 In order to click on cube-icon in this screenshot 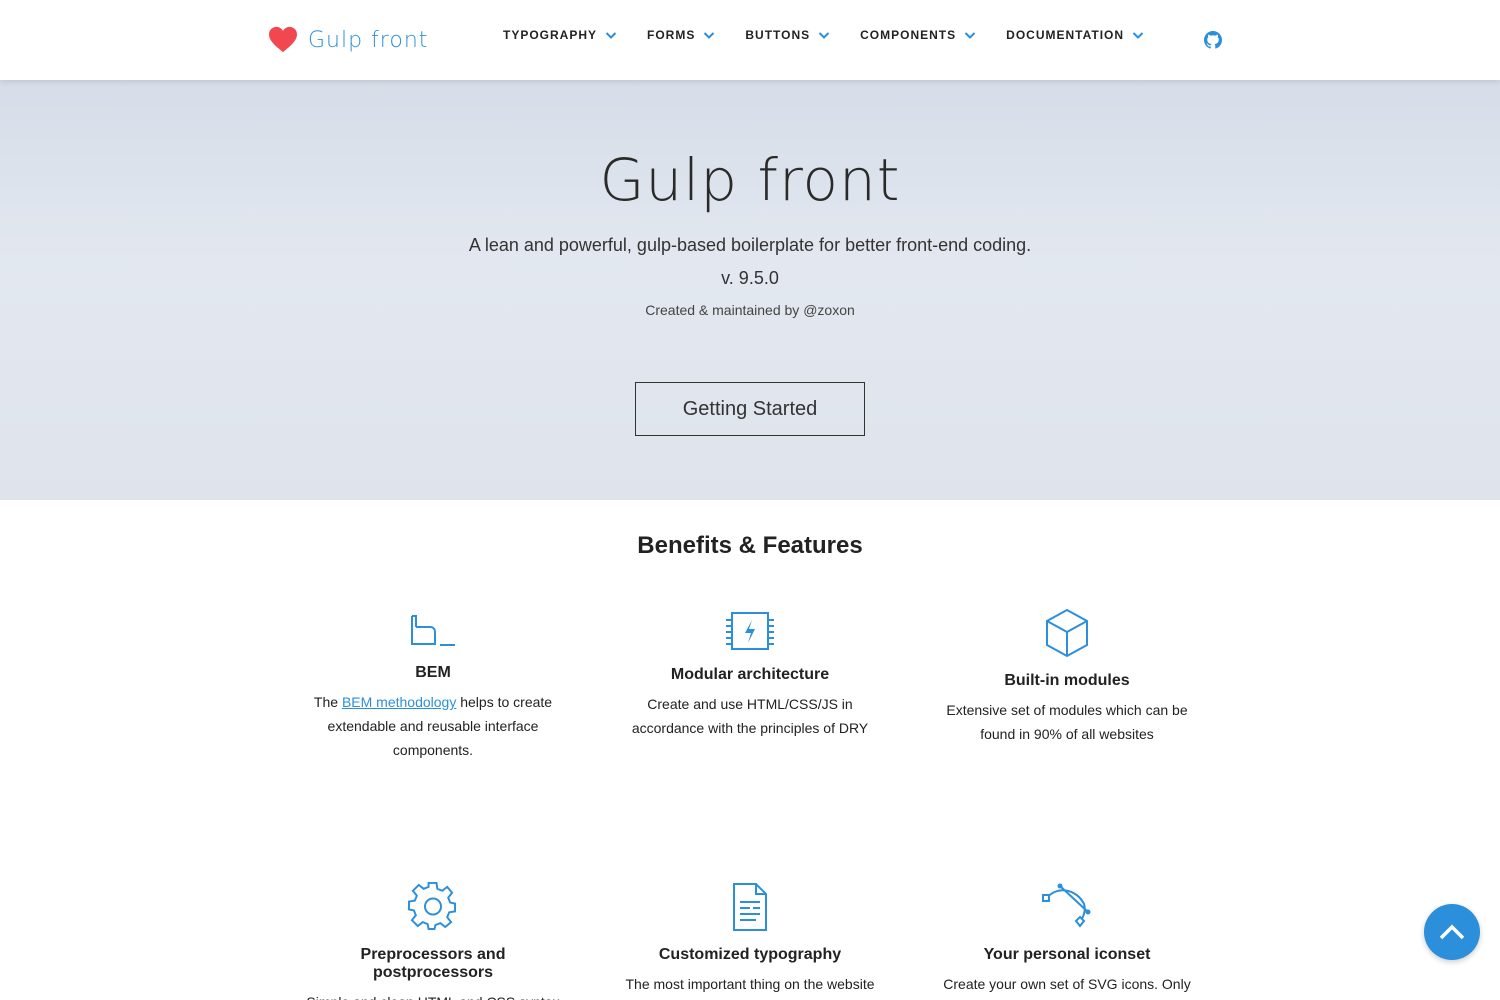, I will do `click(1067, 633)`.